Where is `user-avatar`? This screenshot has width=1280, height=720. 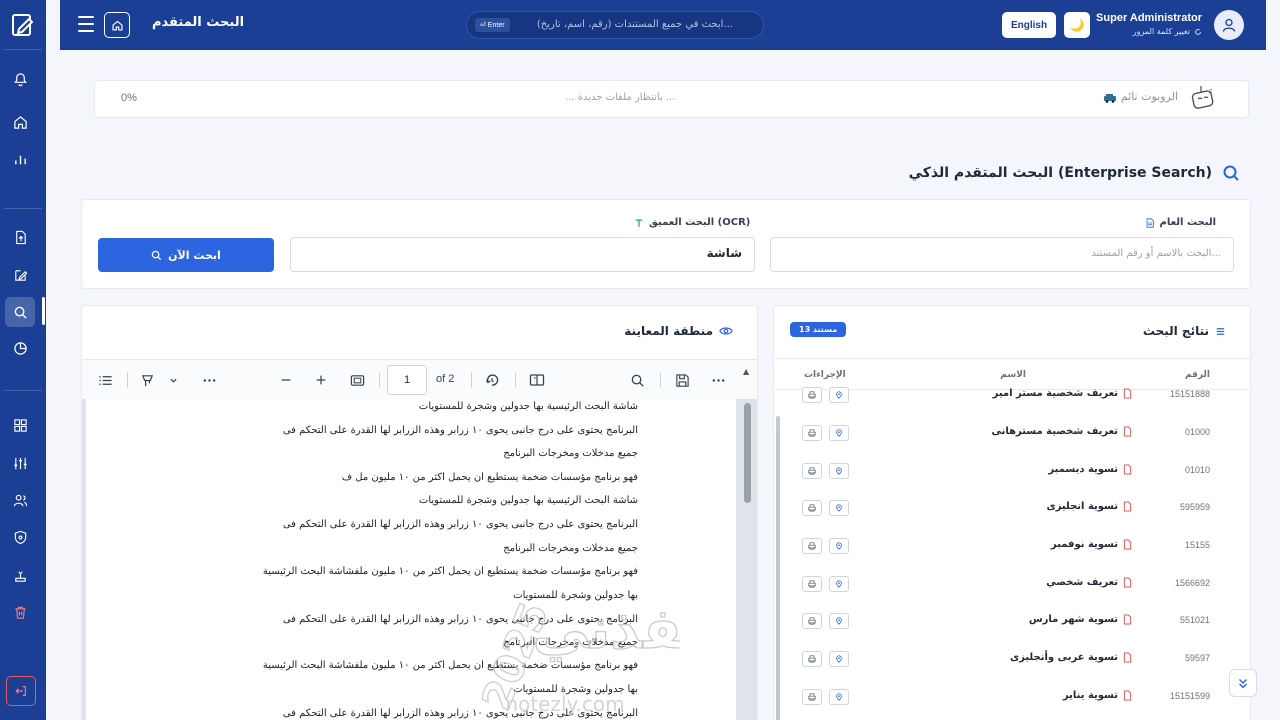 user-avatar is located at coordinates (1229, 25).